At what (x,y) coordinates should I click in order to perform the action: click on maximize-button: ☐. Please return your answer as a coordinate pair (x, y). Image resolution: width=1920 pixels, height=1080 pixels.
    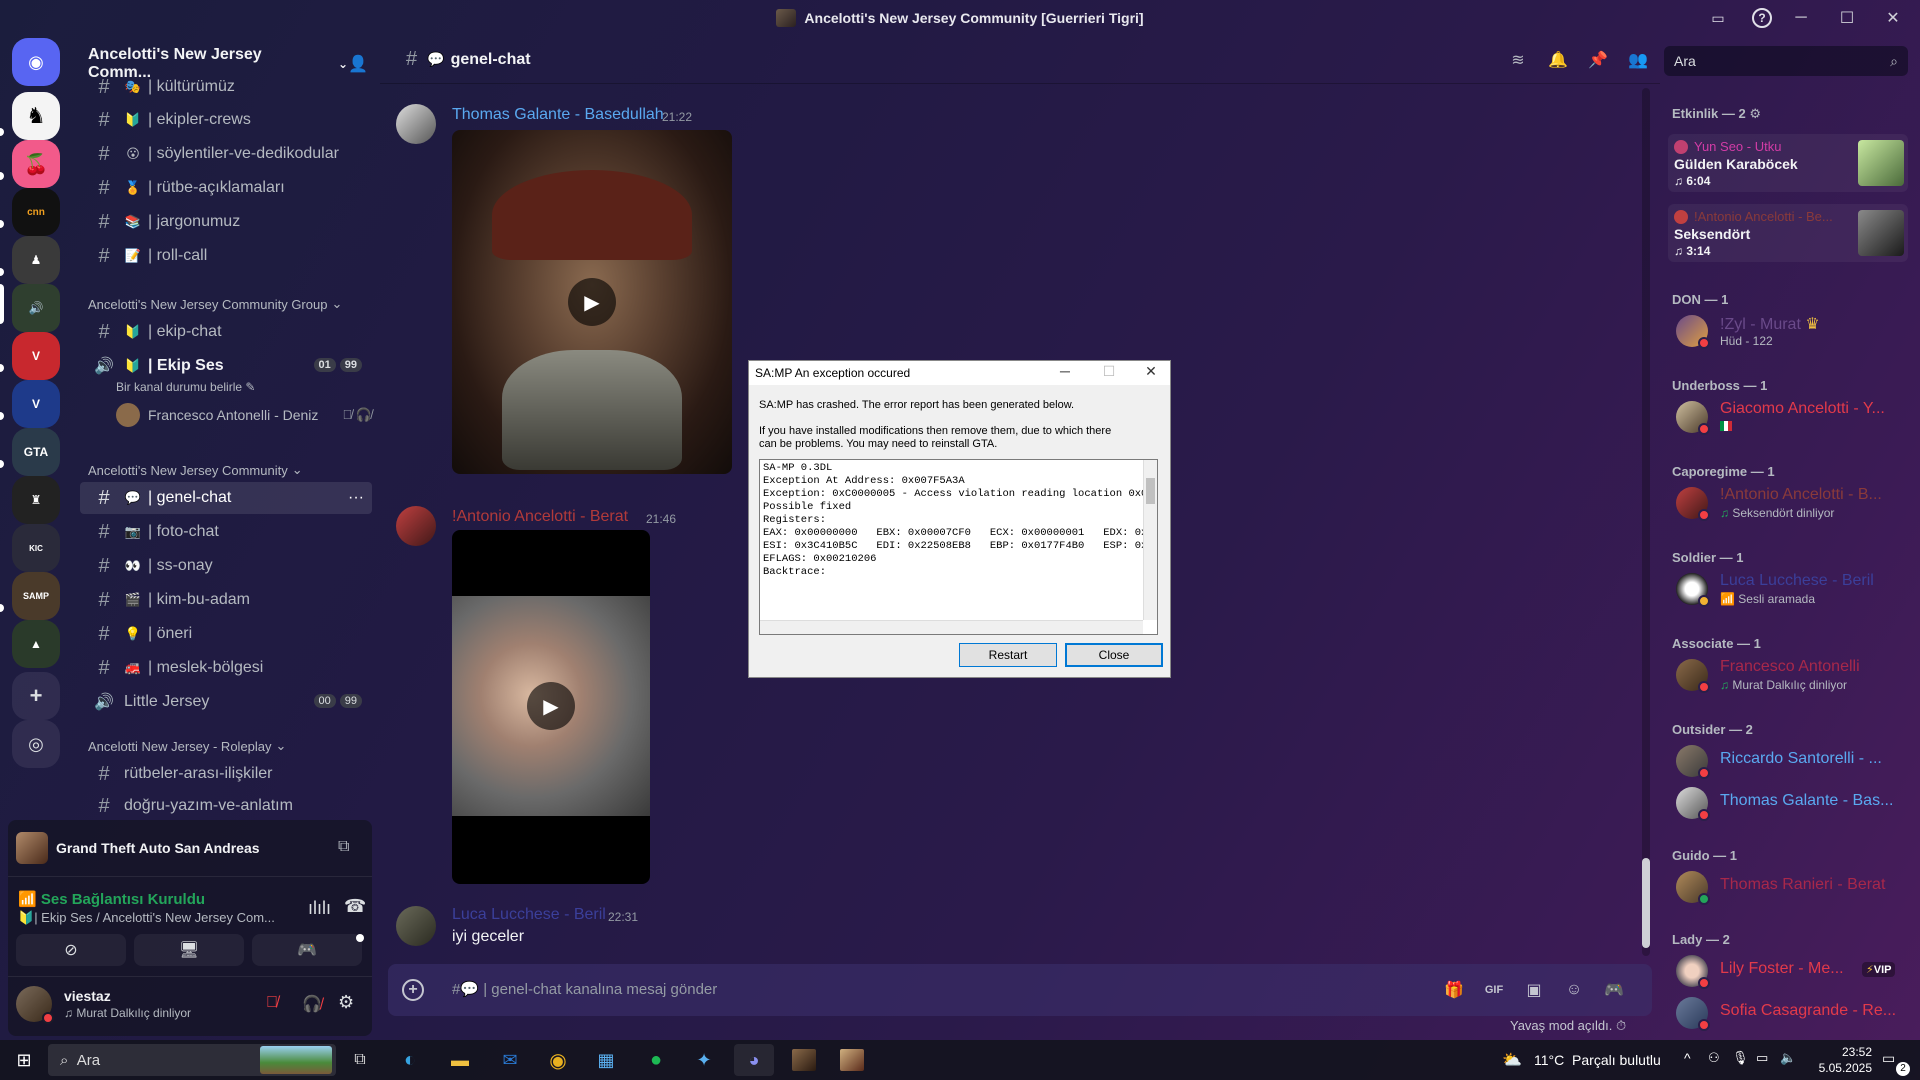
    Looking at the image, I should click on (1847, 18).